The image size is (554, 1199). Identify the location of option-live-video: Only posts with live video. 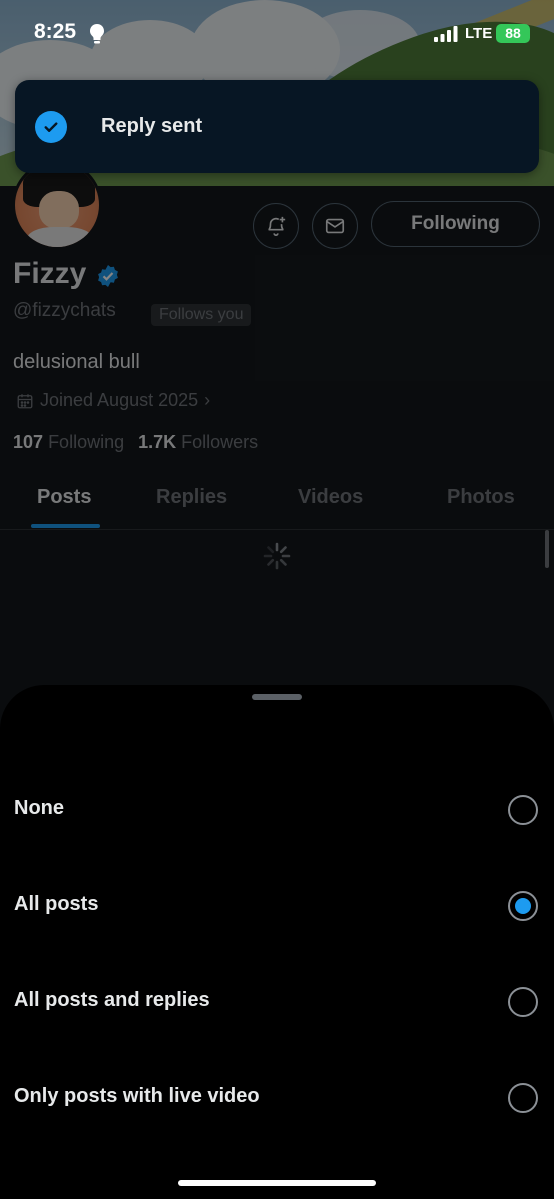
(277, 1100).